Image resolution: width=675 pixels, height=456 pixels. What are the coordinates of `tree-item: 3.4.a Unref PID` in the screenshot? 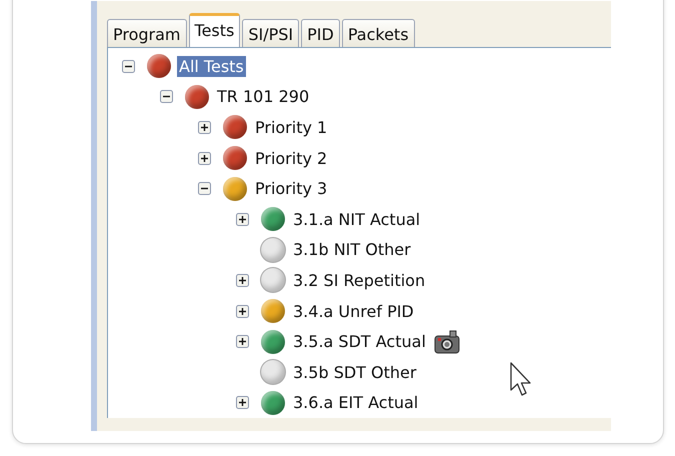 It's located at (353, 311).